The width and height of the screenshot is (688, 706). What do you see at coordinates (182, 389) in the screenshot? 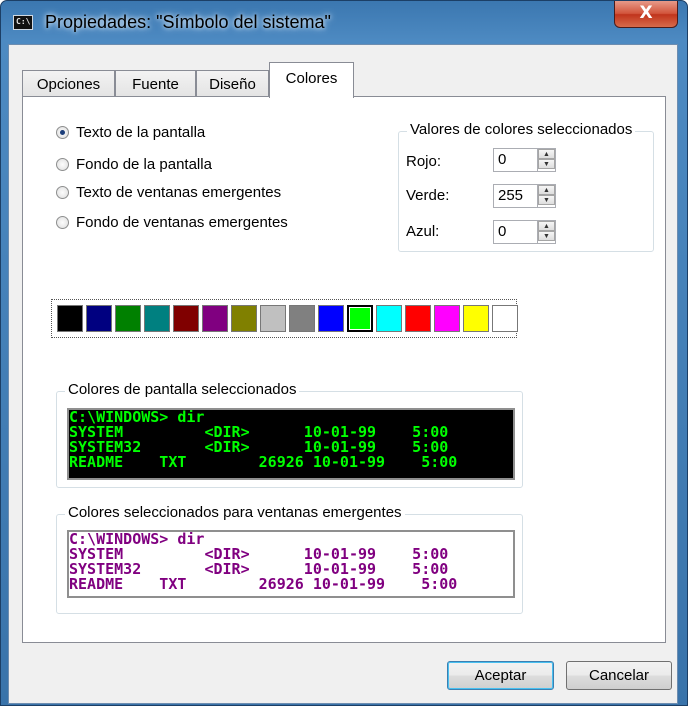
I see `screen-colors-legend: Colores de pantalla seleccionados` at bounding box center [182, 389].